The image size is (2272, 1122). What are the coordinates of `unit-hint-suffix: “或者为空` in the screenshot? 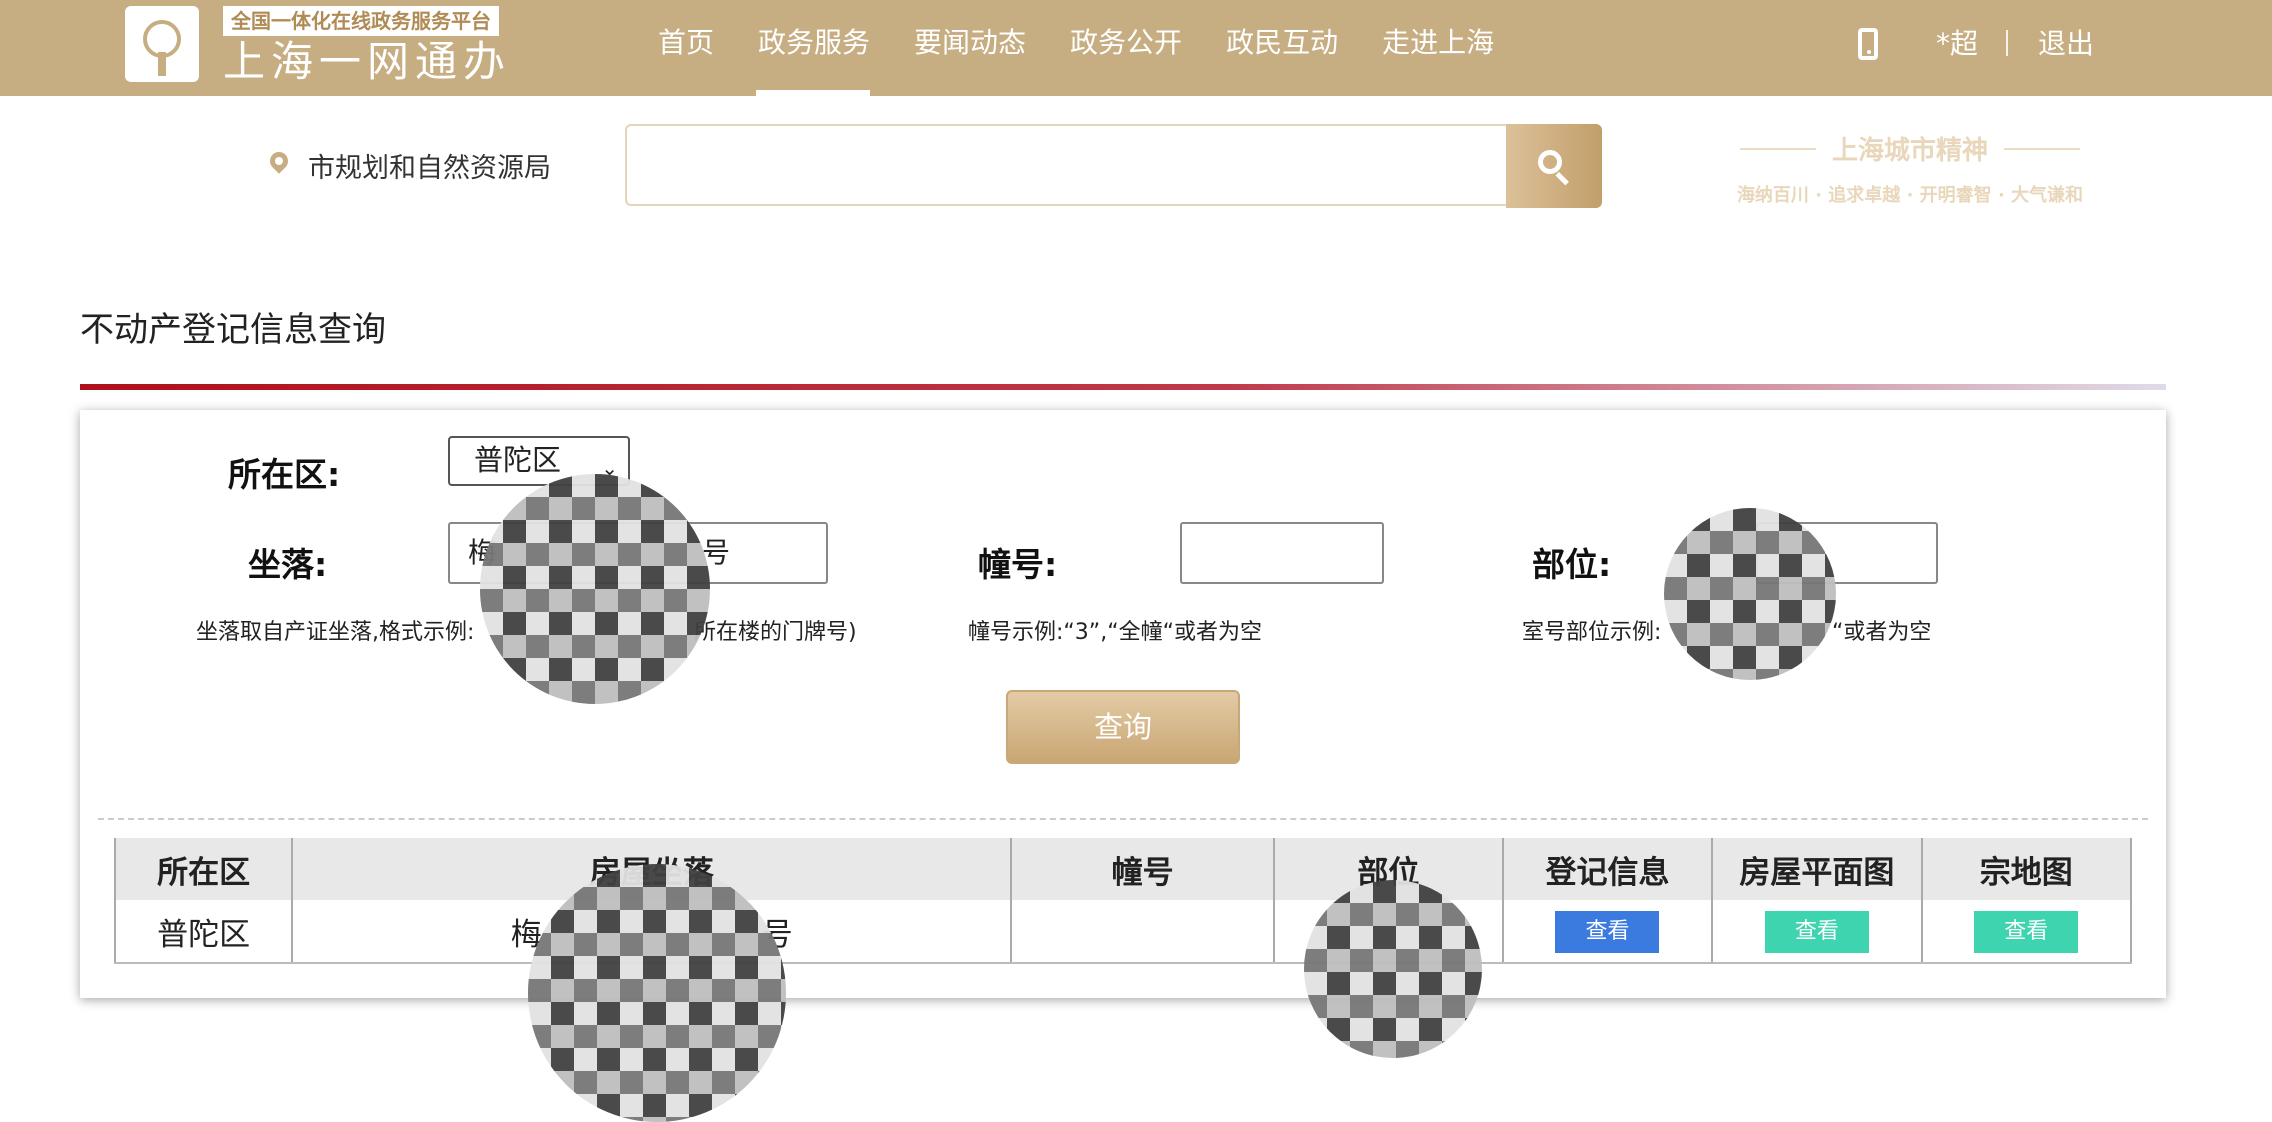 It's located at (1882, 632).